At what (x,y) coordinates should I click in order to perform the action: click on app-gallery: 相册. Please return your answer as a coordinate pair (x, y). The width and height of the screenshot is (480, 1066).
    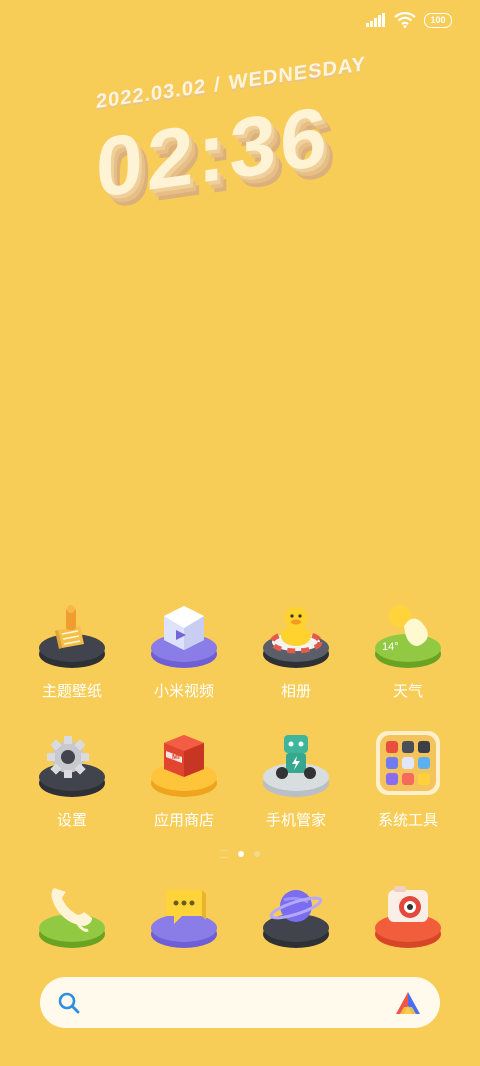
    Looking at the image, I should click on (296, 650).